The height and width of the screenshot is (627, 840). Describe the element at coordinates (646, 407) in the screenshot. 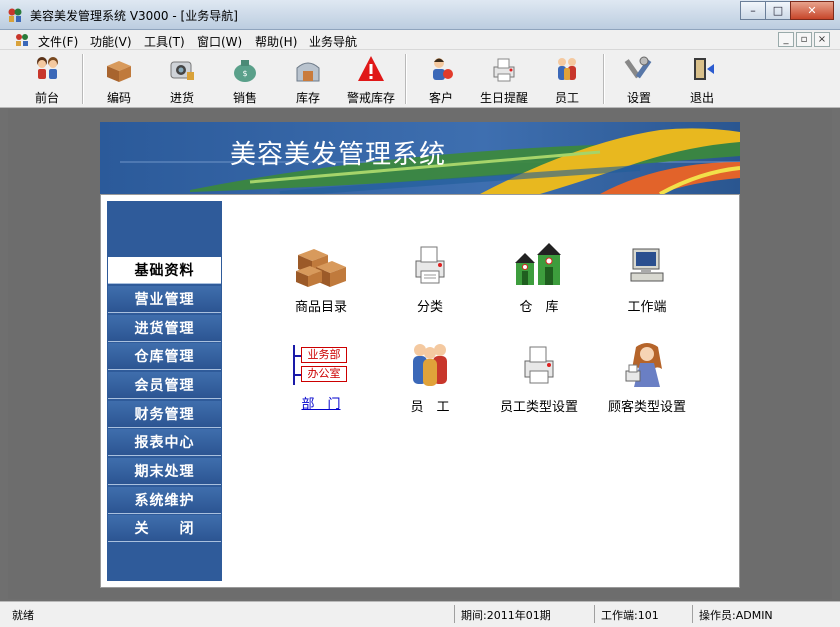

I see `feature-label: 顾客类型设置` at that location.